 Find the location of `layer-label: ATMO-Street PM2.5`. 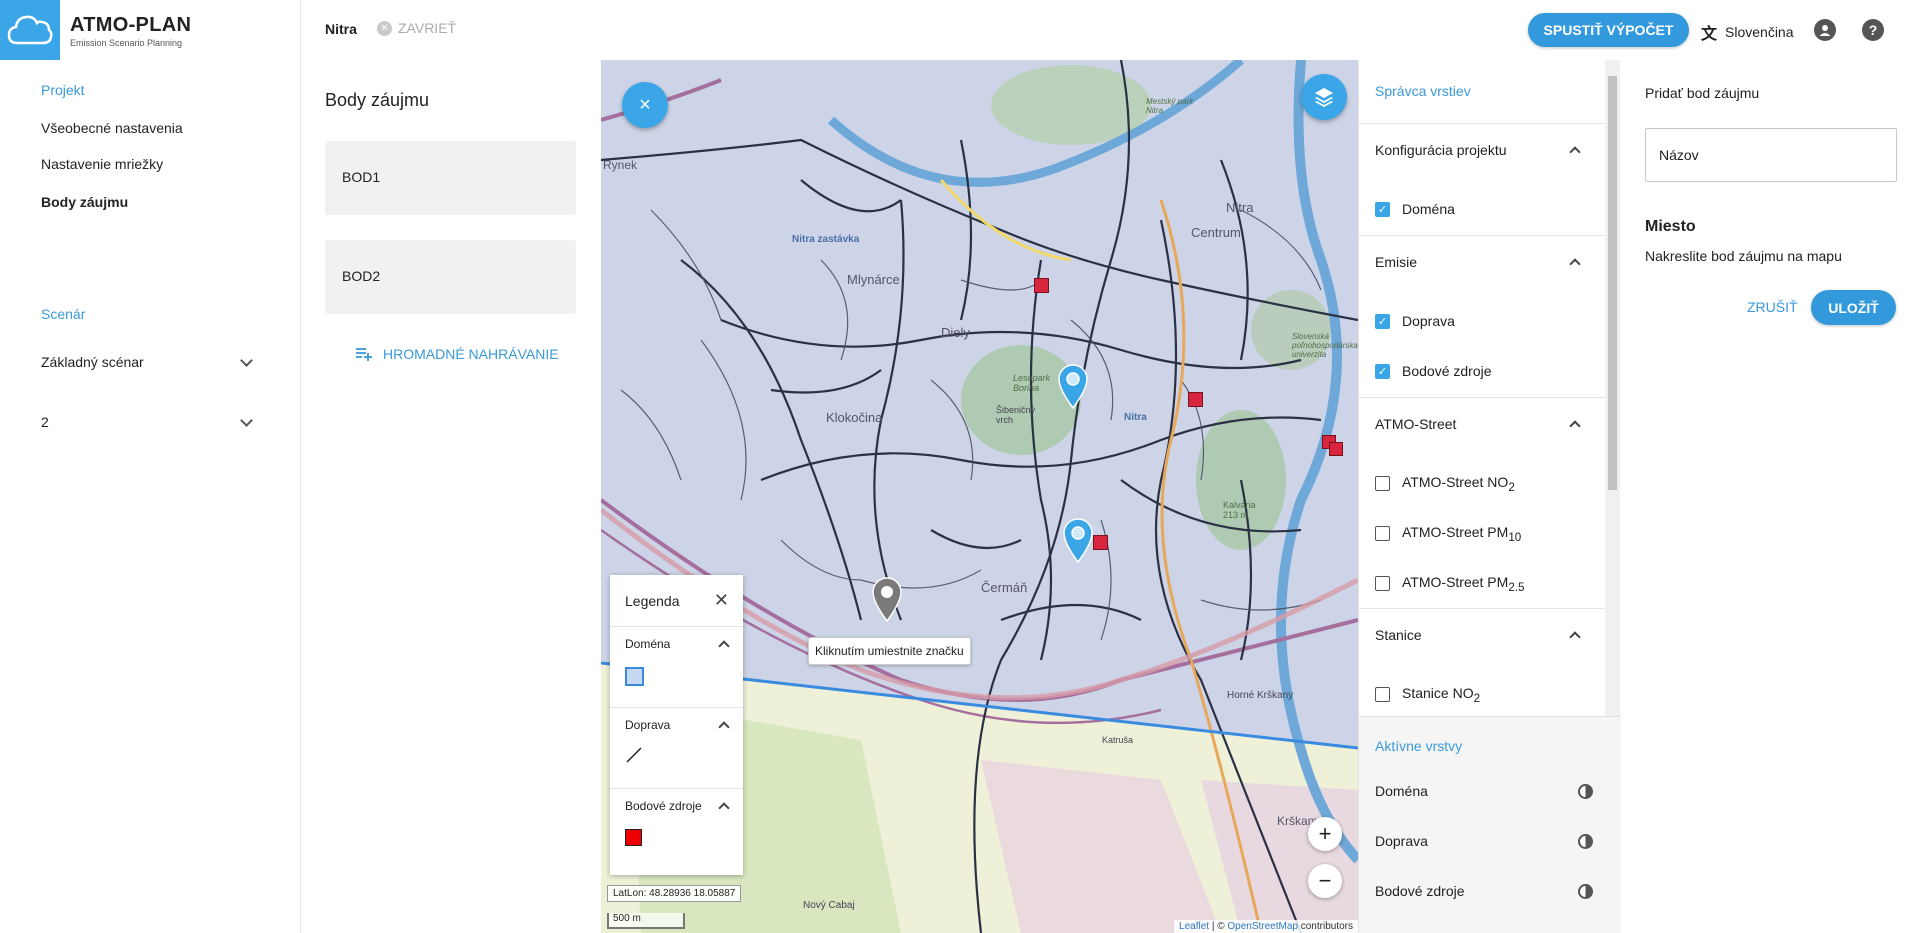

layer-label: ATMO-Street PM2.5 is located at coordinates (1463, 584).